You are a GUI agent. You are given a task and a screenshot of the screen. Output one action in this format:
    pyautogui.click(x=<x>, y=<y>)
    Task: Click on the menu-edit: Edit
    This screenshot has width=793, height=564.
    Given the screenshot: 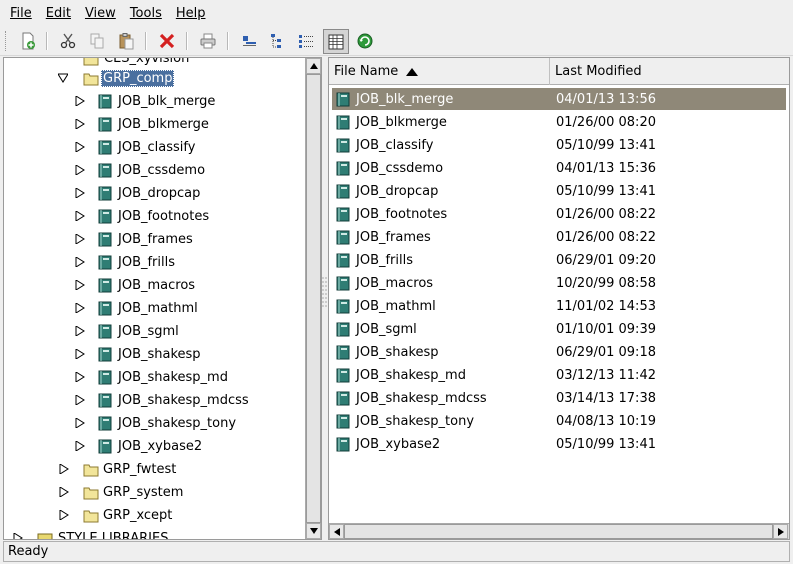 What is the action you would take?
    pyautogui.click(x=58, y=13)
    